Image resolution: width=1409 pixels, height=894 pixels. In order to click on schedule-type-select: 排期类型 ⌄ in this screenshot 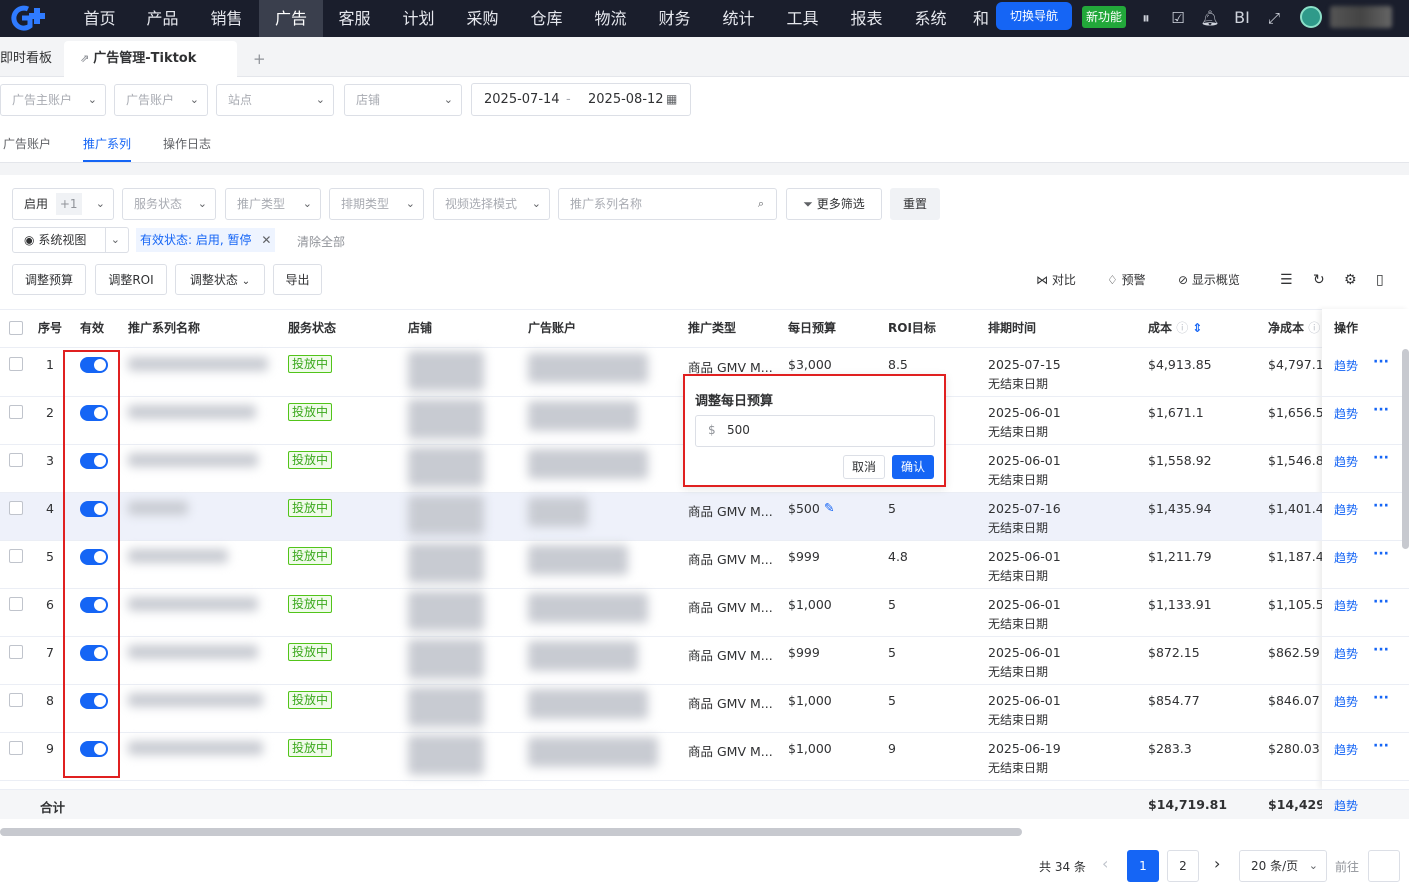, I will do `click(376, 204)`.